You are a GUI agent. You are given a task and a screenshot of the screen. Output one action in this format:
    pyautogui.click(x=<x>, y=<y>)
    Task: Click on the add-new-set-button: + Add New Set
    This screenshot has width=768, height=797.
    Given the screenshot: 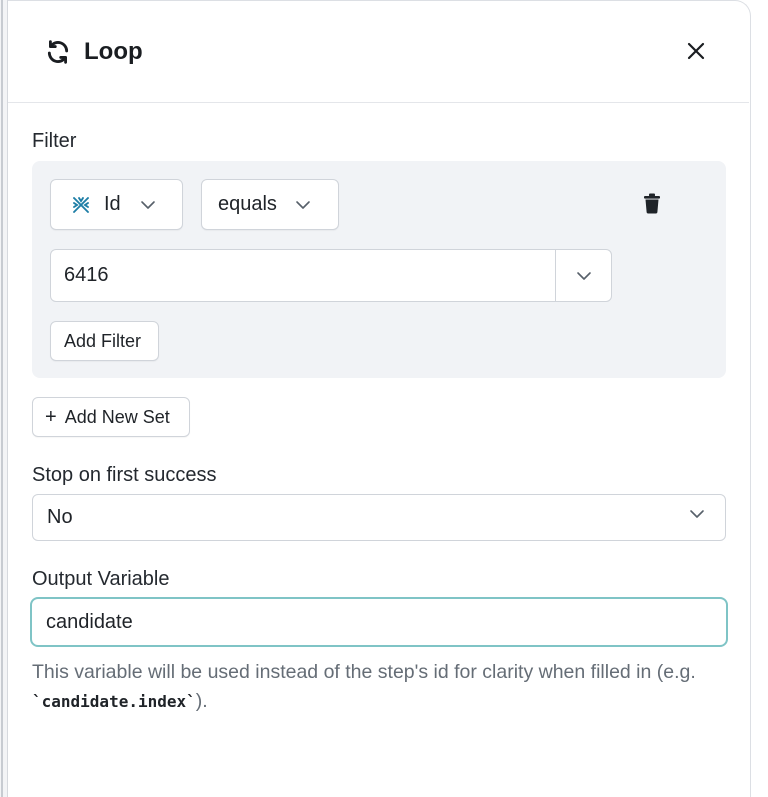 What is the action you would take?
    pyautogui.click(x=111, y=417)
    